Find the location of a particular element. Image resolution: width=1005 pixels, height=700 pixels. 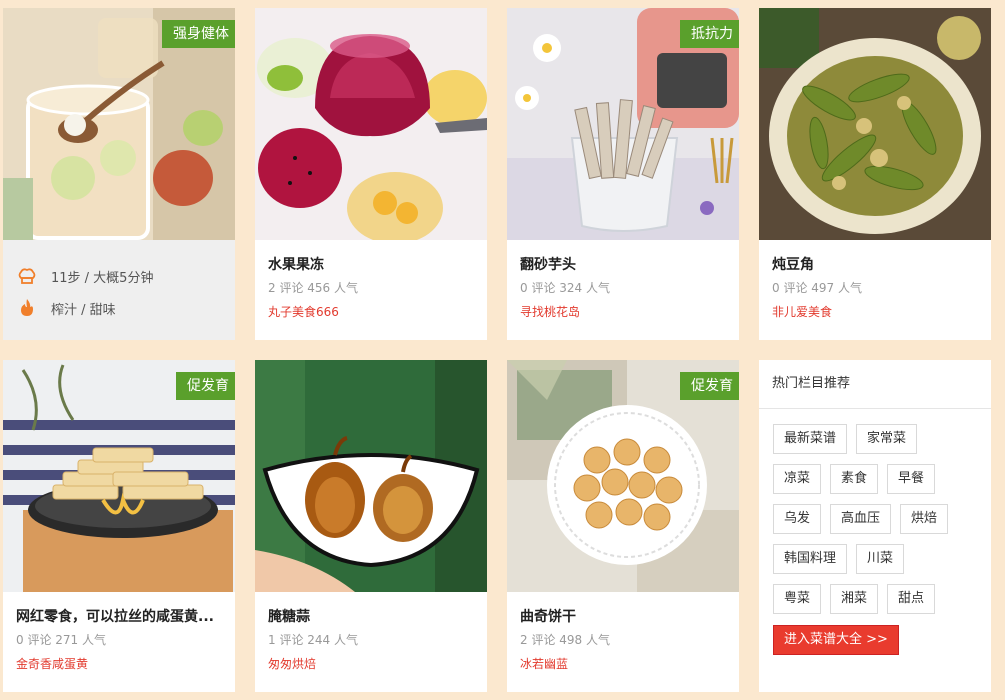

recipe-card: 促发育 网红零食，可以拉丝的咸蛋黄... 0 评论 271 人气 金奇香咸蛋黄 is located at coordinates (119, 526).